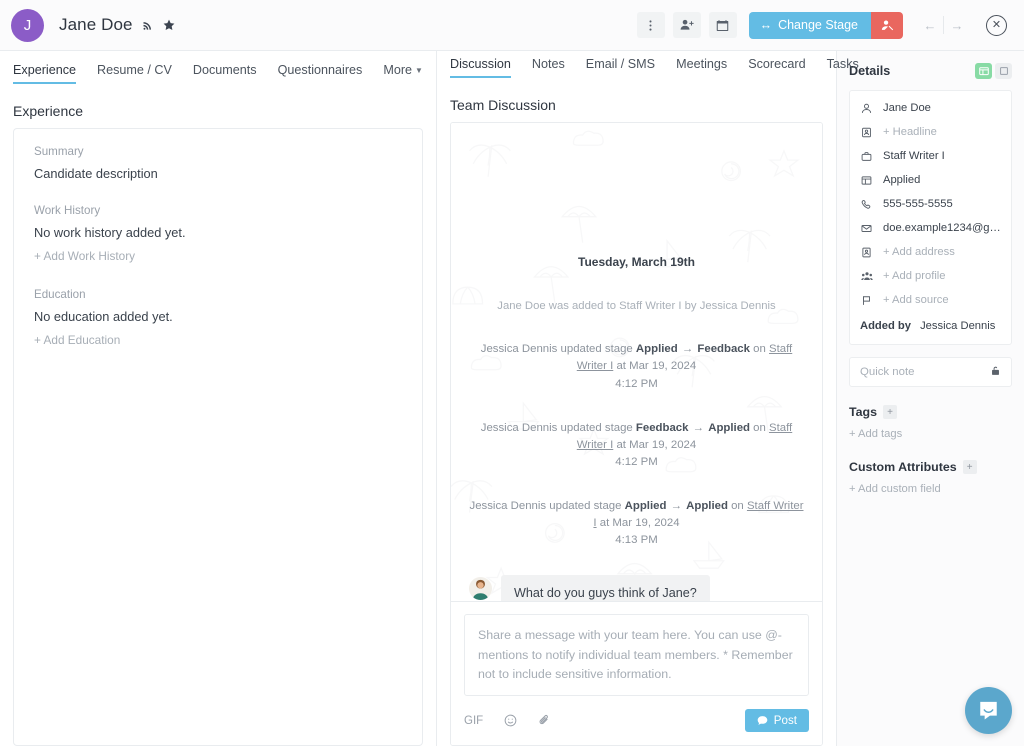 Image resolution: width=1024 pixels, height=746 pixels. I want to click on previous-record-button: ←, so click(930, 25).